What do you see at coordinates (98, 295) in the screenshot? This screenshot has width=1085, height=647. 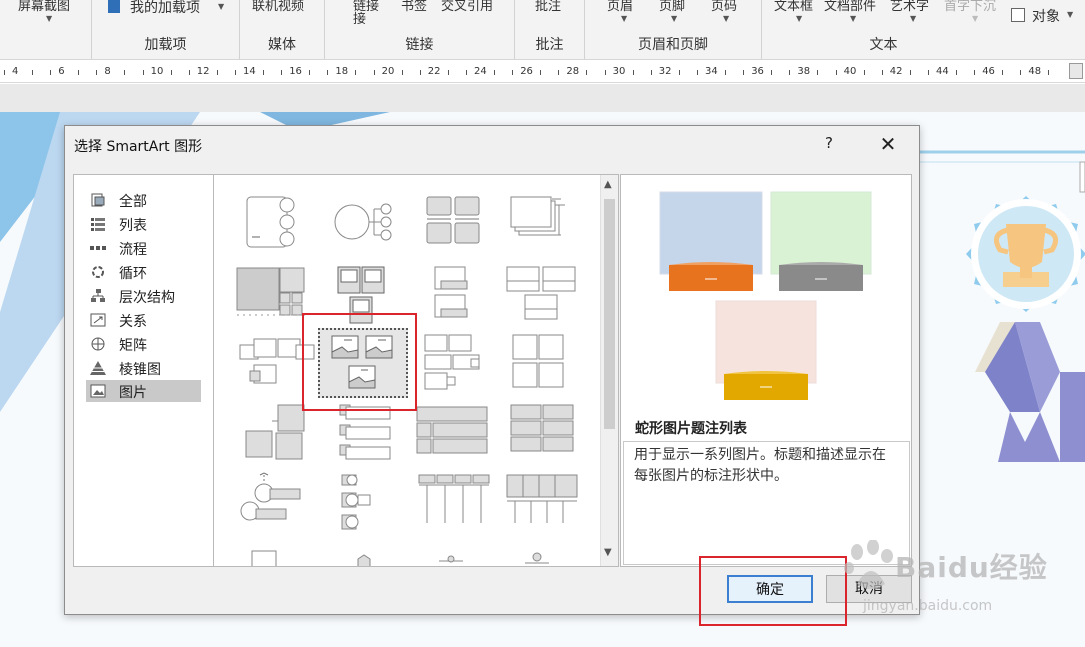 I see `hierarchy-icon` at bounding box center [98, 295].